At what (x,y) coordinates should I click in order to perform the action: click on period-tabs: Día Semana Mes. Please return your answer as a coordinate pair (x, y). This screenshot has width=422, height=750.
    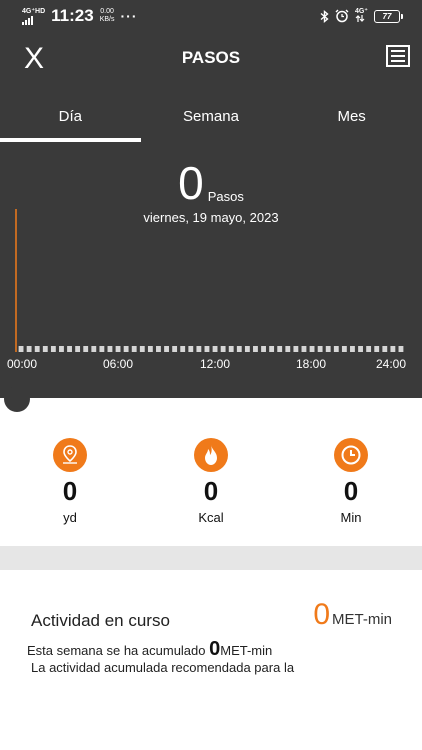
    Looking at the image, I should click on (211, 119).